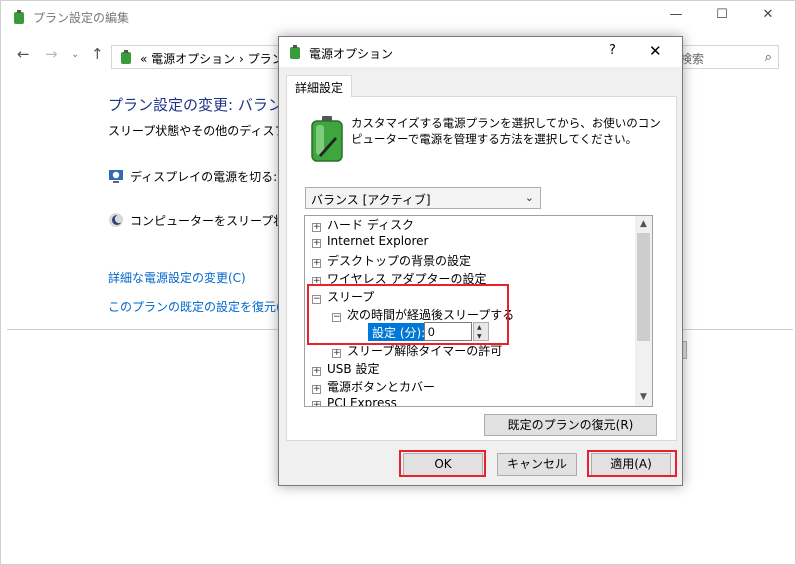 The width and height of the screenshot is (796, 565). I want to click on restore-plan-defaults-link: このプランの既定の設定を復元(R), so click(201, 306).